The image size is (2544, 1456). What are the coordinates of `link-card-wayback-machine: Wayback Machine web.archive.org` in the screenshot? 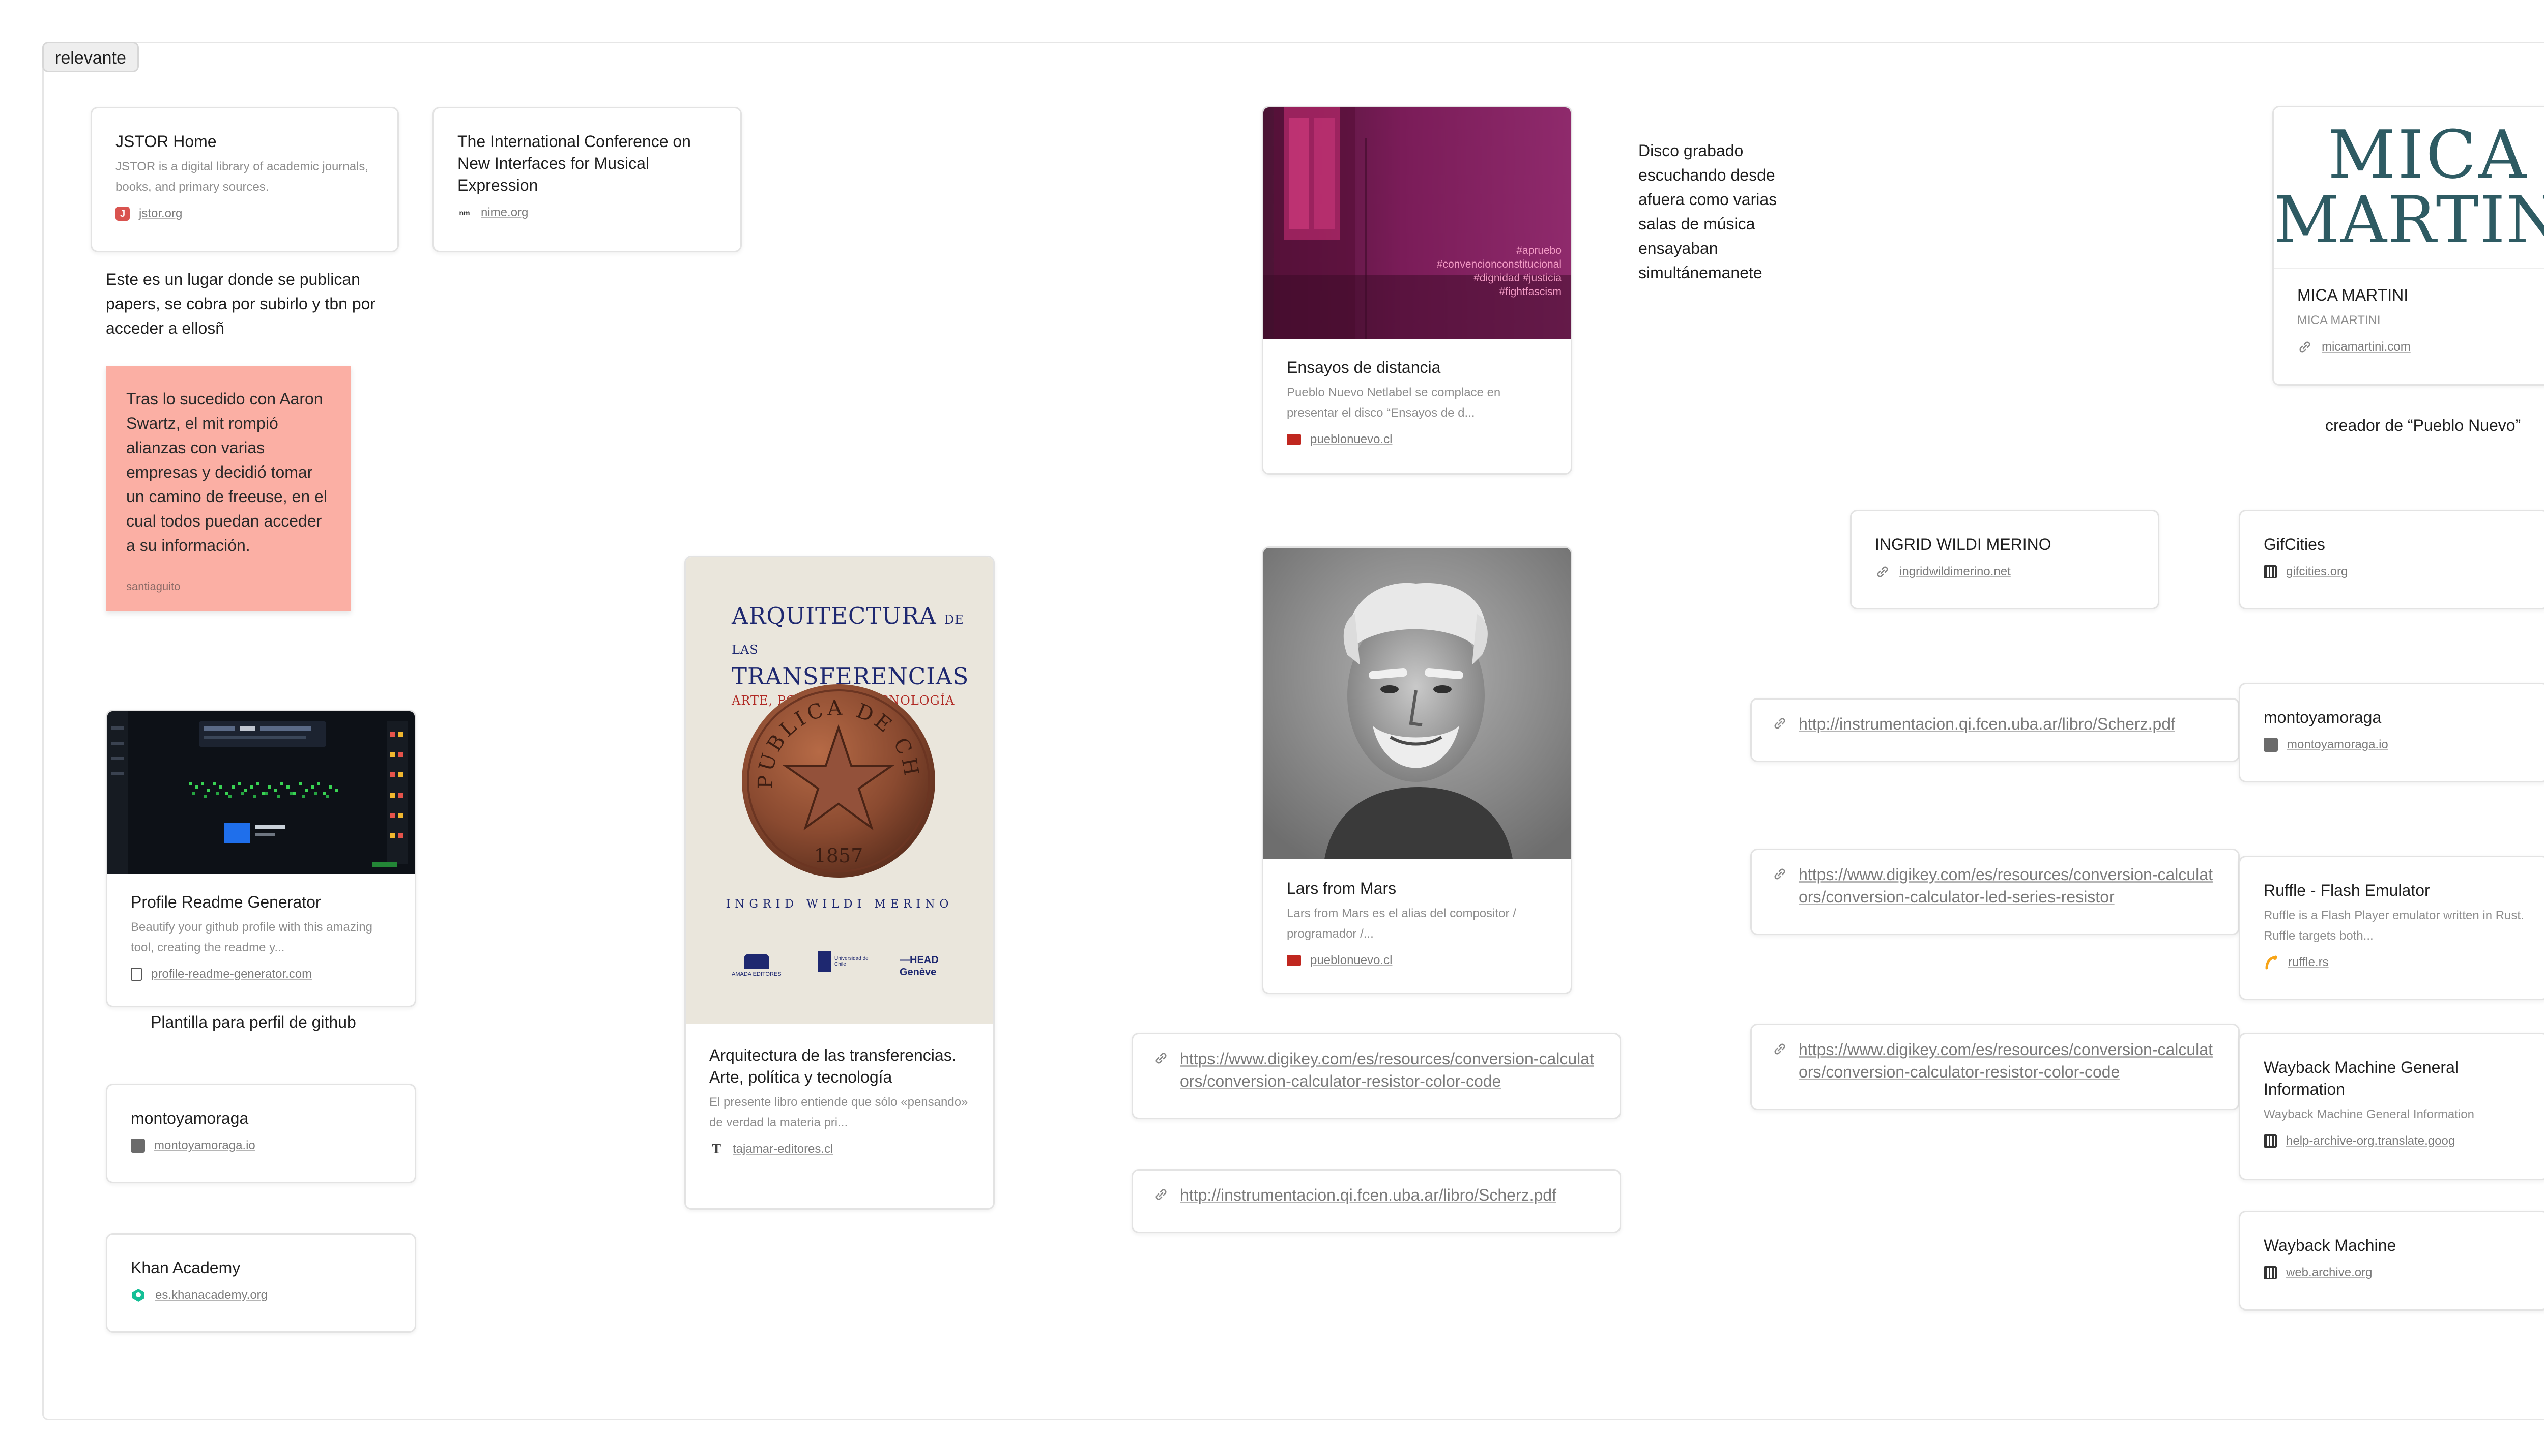 It's located at (2391, 1261).